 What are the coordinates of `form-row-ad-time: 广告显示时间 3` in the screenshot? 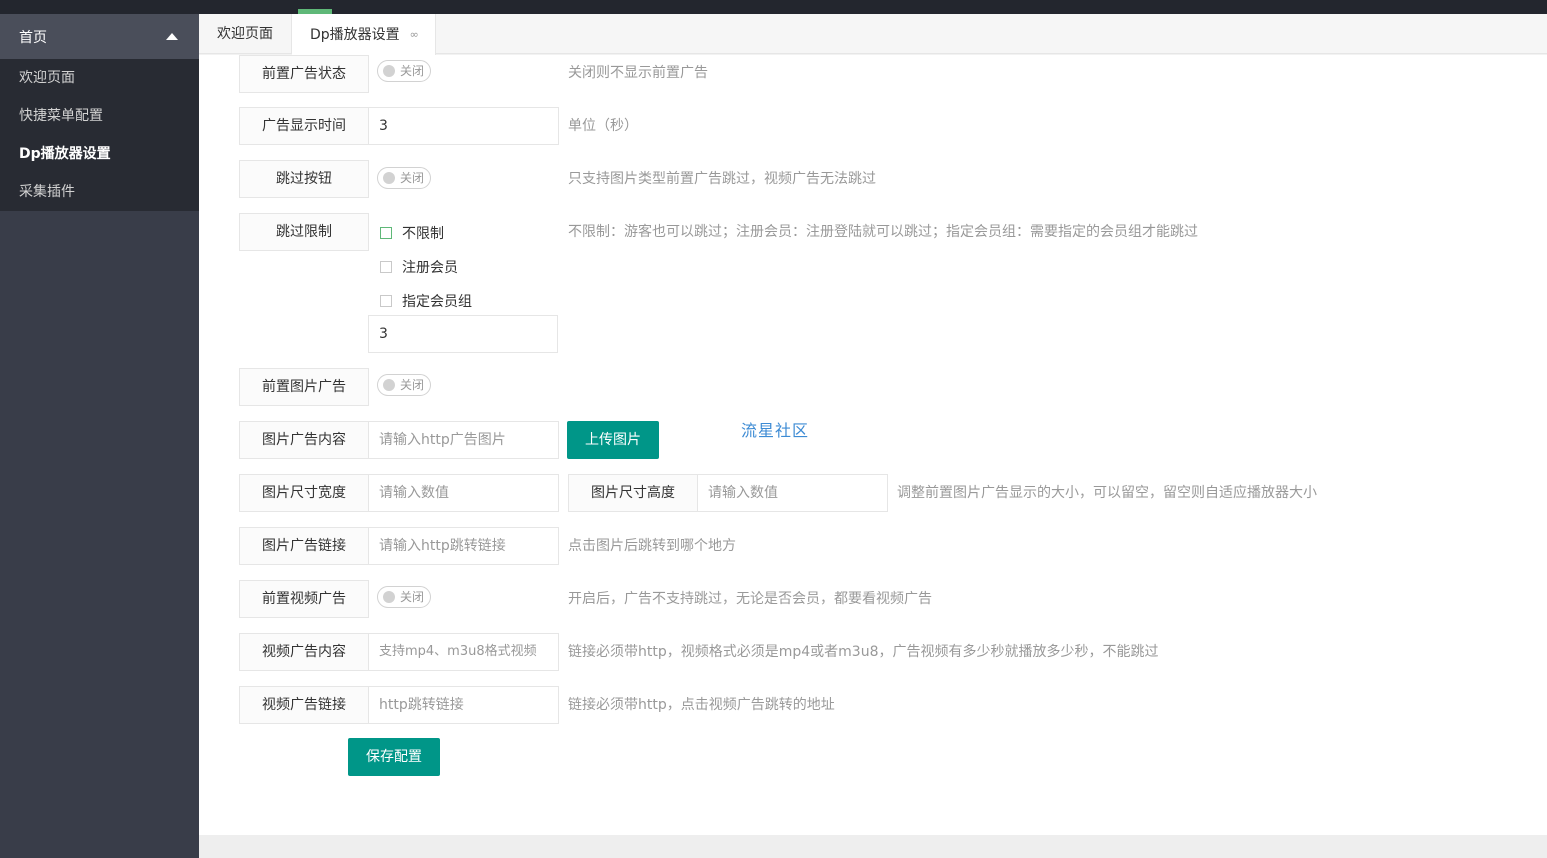 It's located at (399, 126).